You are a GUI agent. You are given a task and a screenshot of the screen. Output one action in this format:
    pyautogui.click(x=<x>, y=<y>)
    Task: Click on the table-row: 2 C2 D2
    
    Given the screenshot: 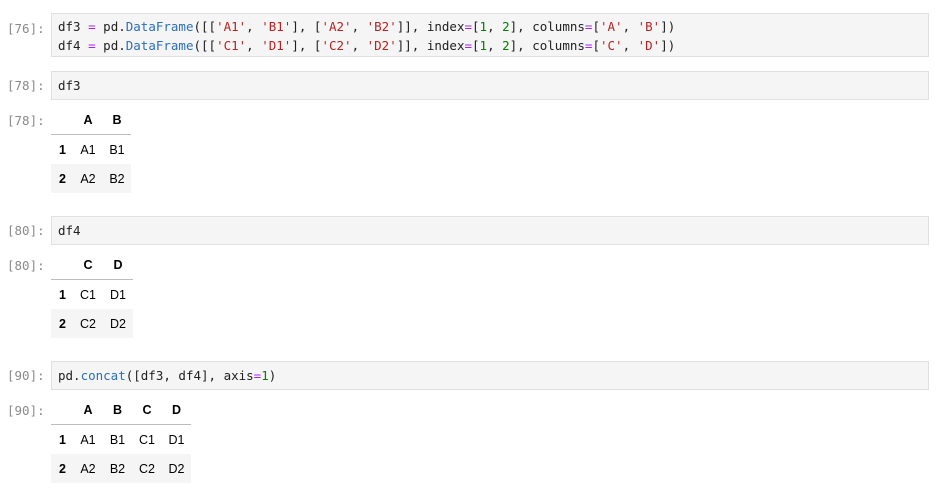 What is the action you would take?
    pyautogui.click(x=92, y=323)
    